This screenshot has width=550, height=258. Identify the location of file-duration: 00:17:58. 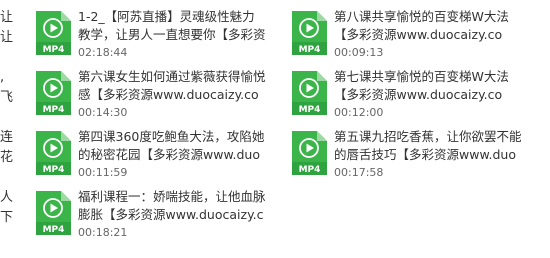
(359, 172).